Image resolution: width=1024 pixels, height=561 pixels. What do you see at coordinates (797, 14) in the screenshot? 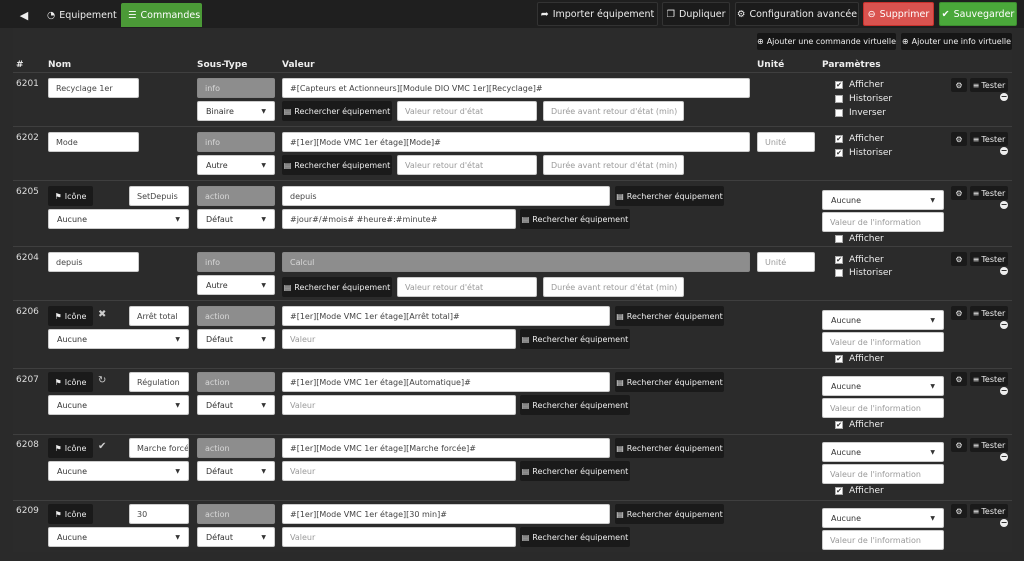
I see `advanced-config-button: ⚙ Configuration avancée` at bounding box center [797, 14].